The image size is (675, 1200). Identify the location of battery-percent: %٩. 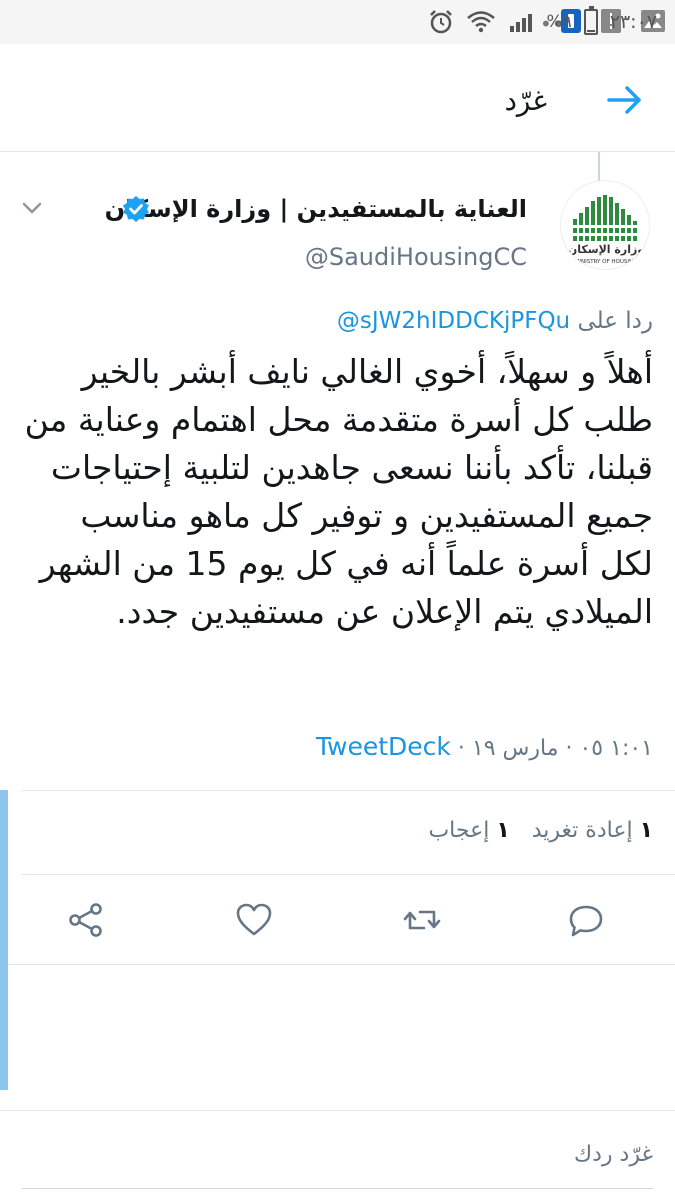
(559, 22).